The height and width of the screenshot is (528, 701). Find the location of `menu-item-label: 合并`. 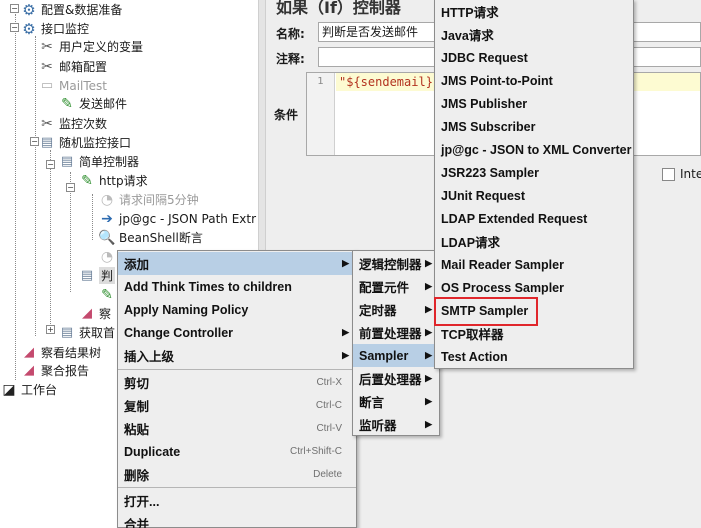

menu-item-label: 合并 is located at coordinates (137, 523).